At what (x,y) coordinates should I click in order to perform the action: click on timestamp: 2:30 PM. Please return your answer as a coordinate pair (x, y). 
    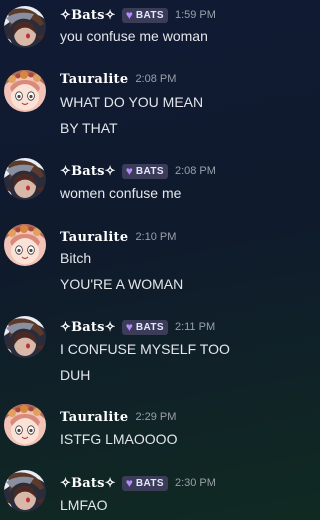
    Looking at the image, I should click on (195, 483).